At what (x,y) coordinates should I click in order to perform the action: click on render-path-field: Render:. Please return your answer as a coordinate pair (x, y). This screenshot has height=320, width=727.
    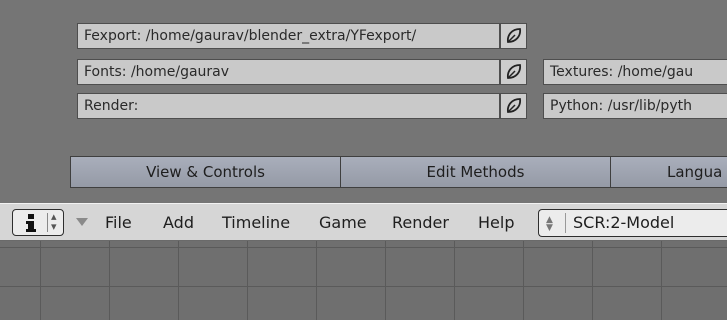
    Looking at the image, I should click on (288, 106).